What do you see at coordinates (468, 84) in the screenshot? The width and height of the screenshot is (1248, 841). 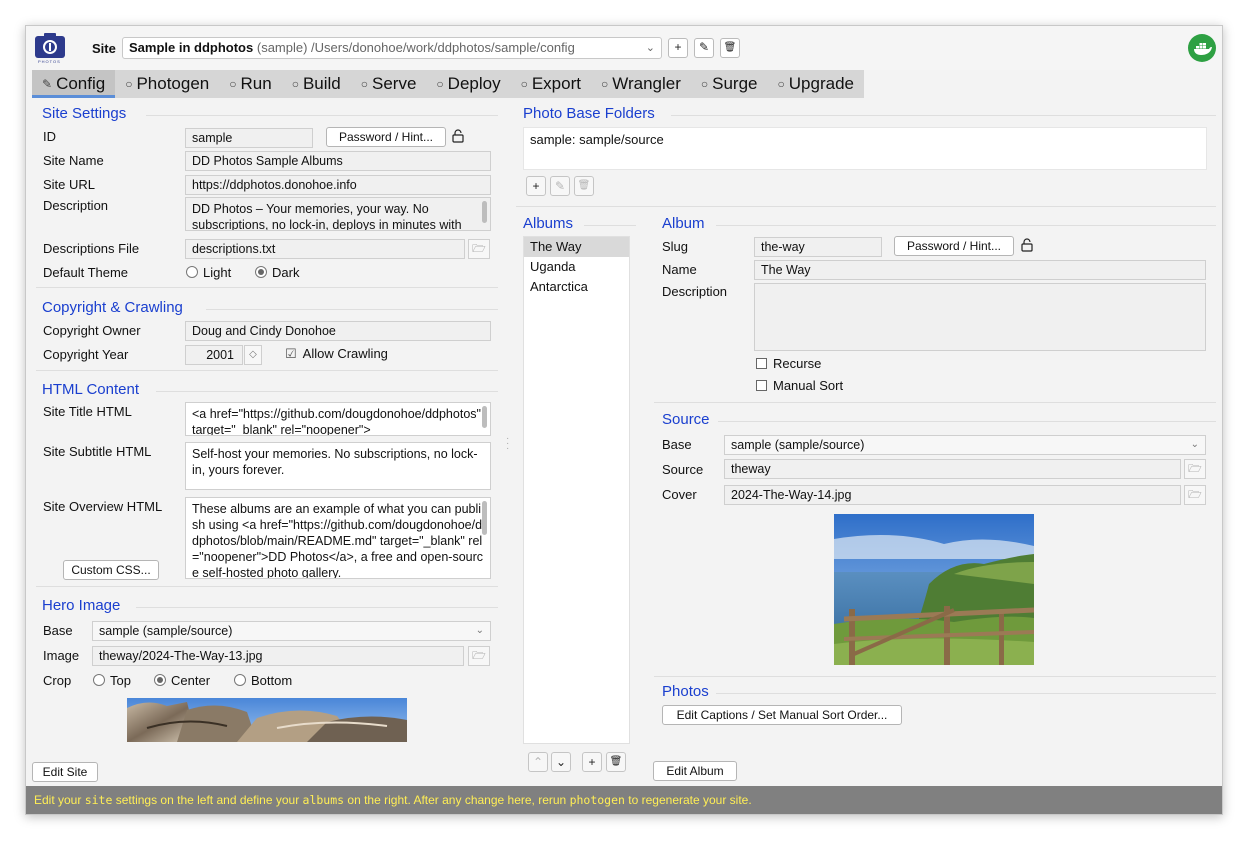 I see `tab-deploy: ○ Deploy` at bounding box center [468, 84].